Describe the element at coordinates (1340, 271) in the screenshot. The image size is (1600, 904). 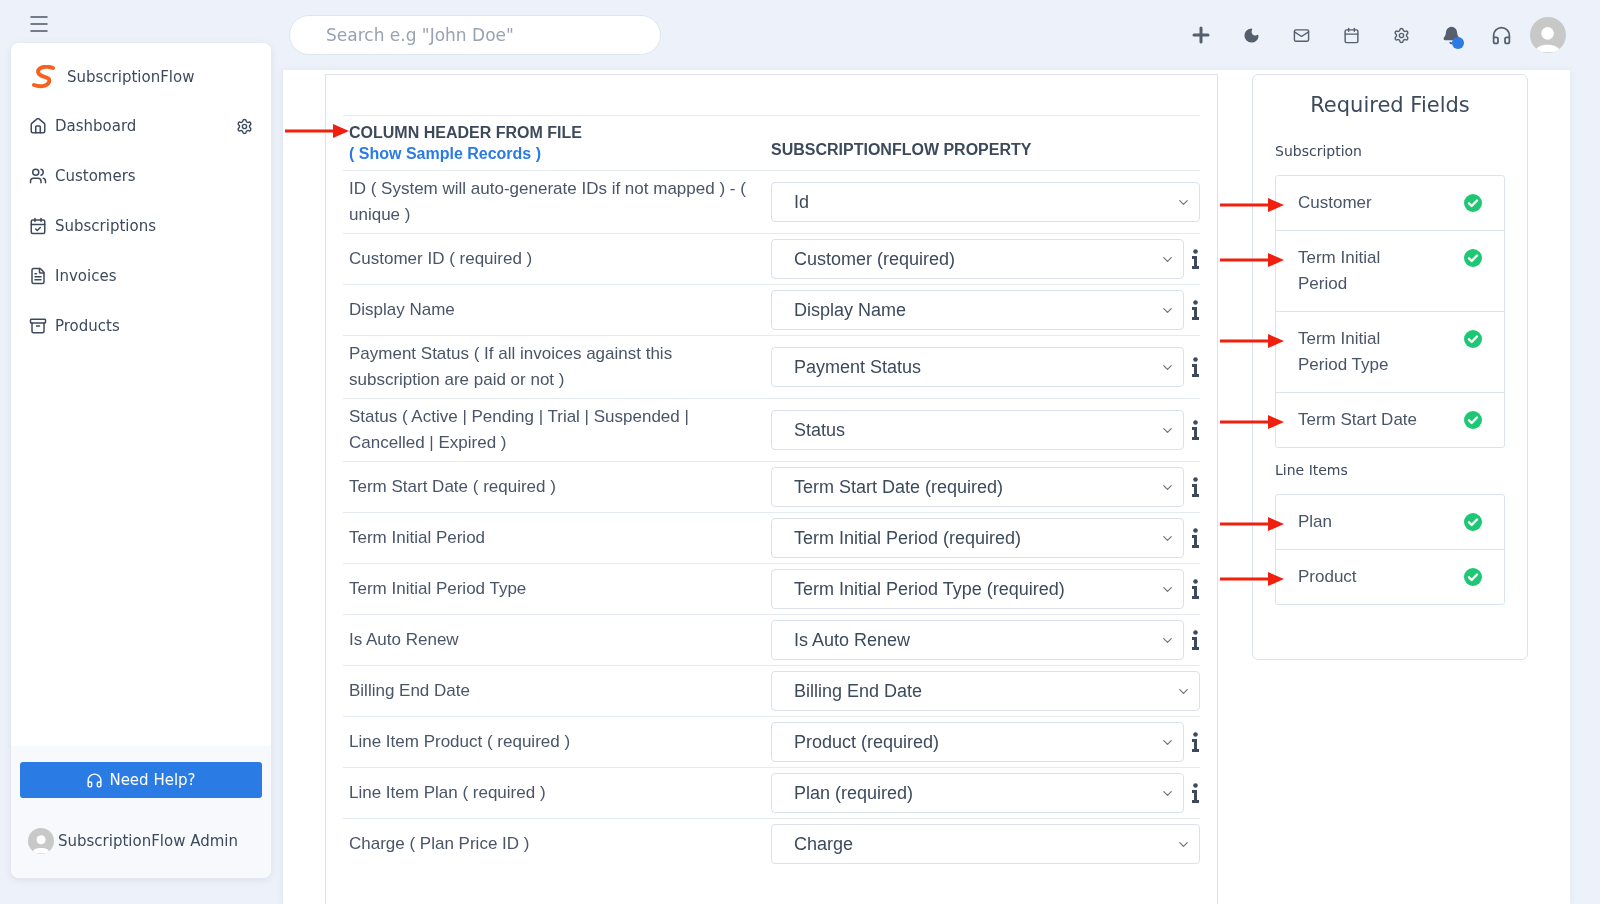
I see `required-field-label: Term Initial Period` at that location.